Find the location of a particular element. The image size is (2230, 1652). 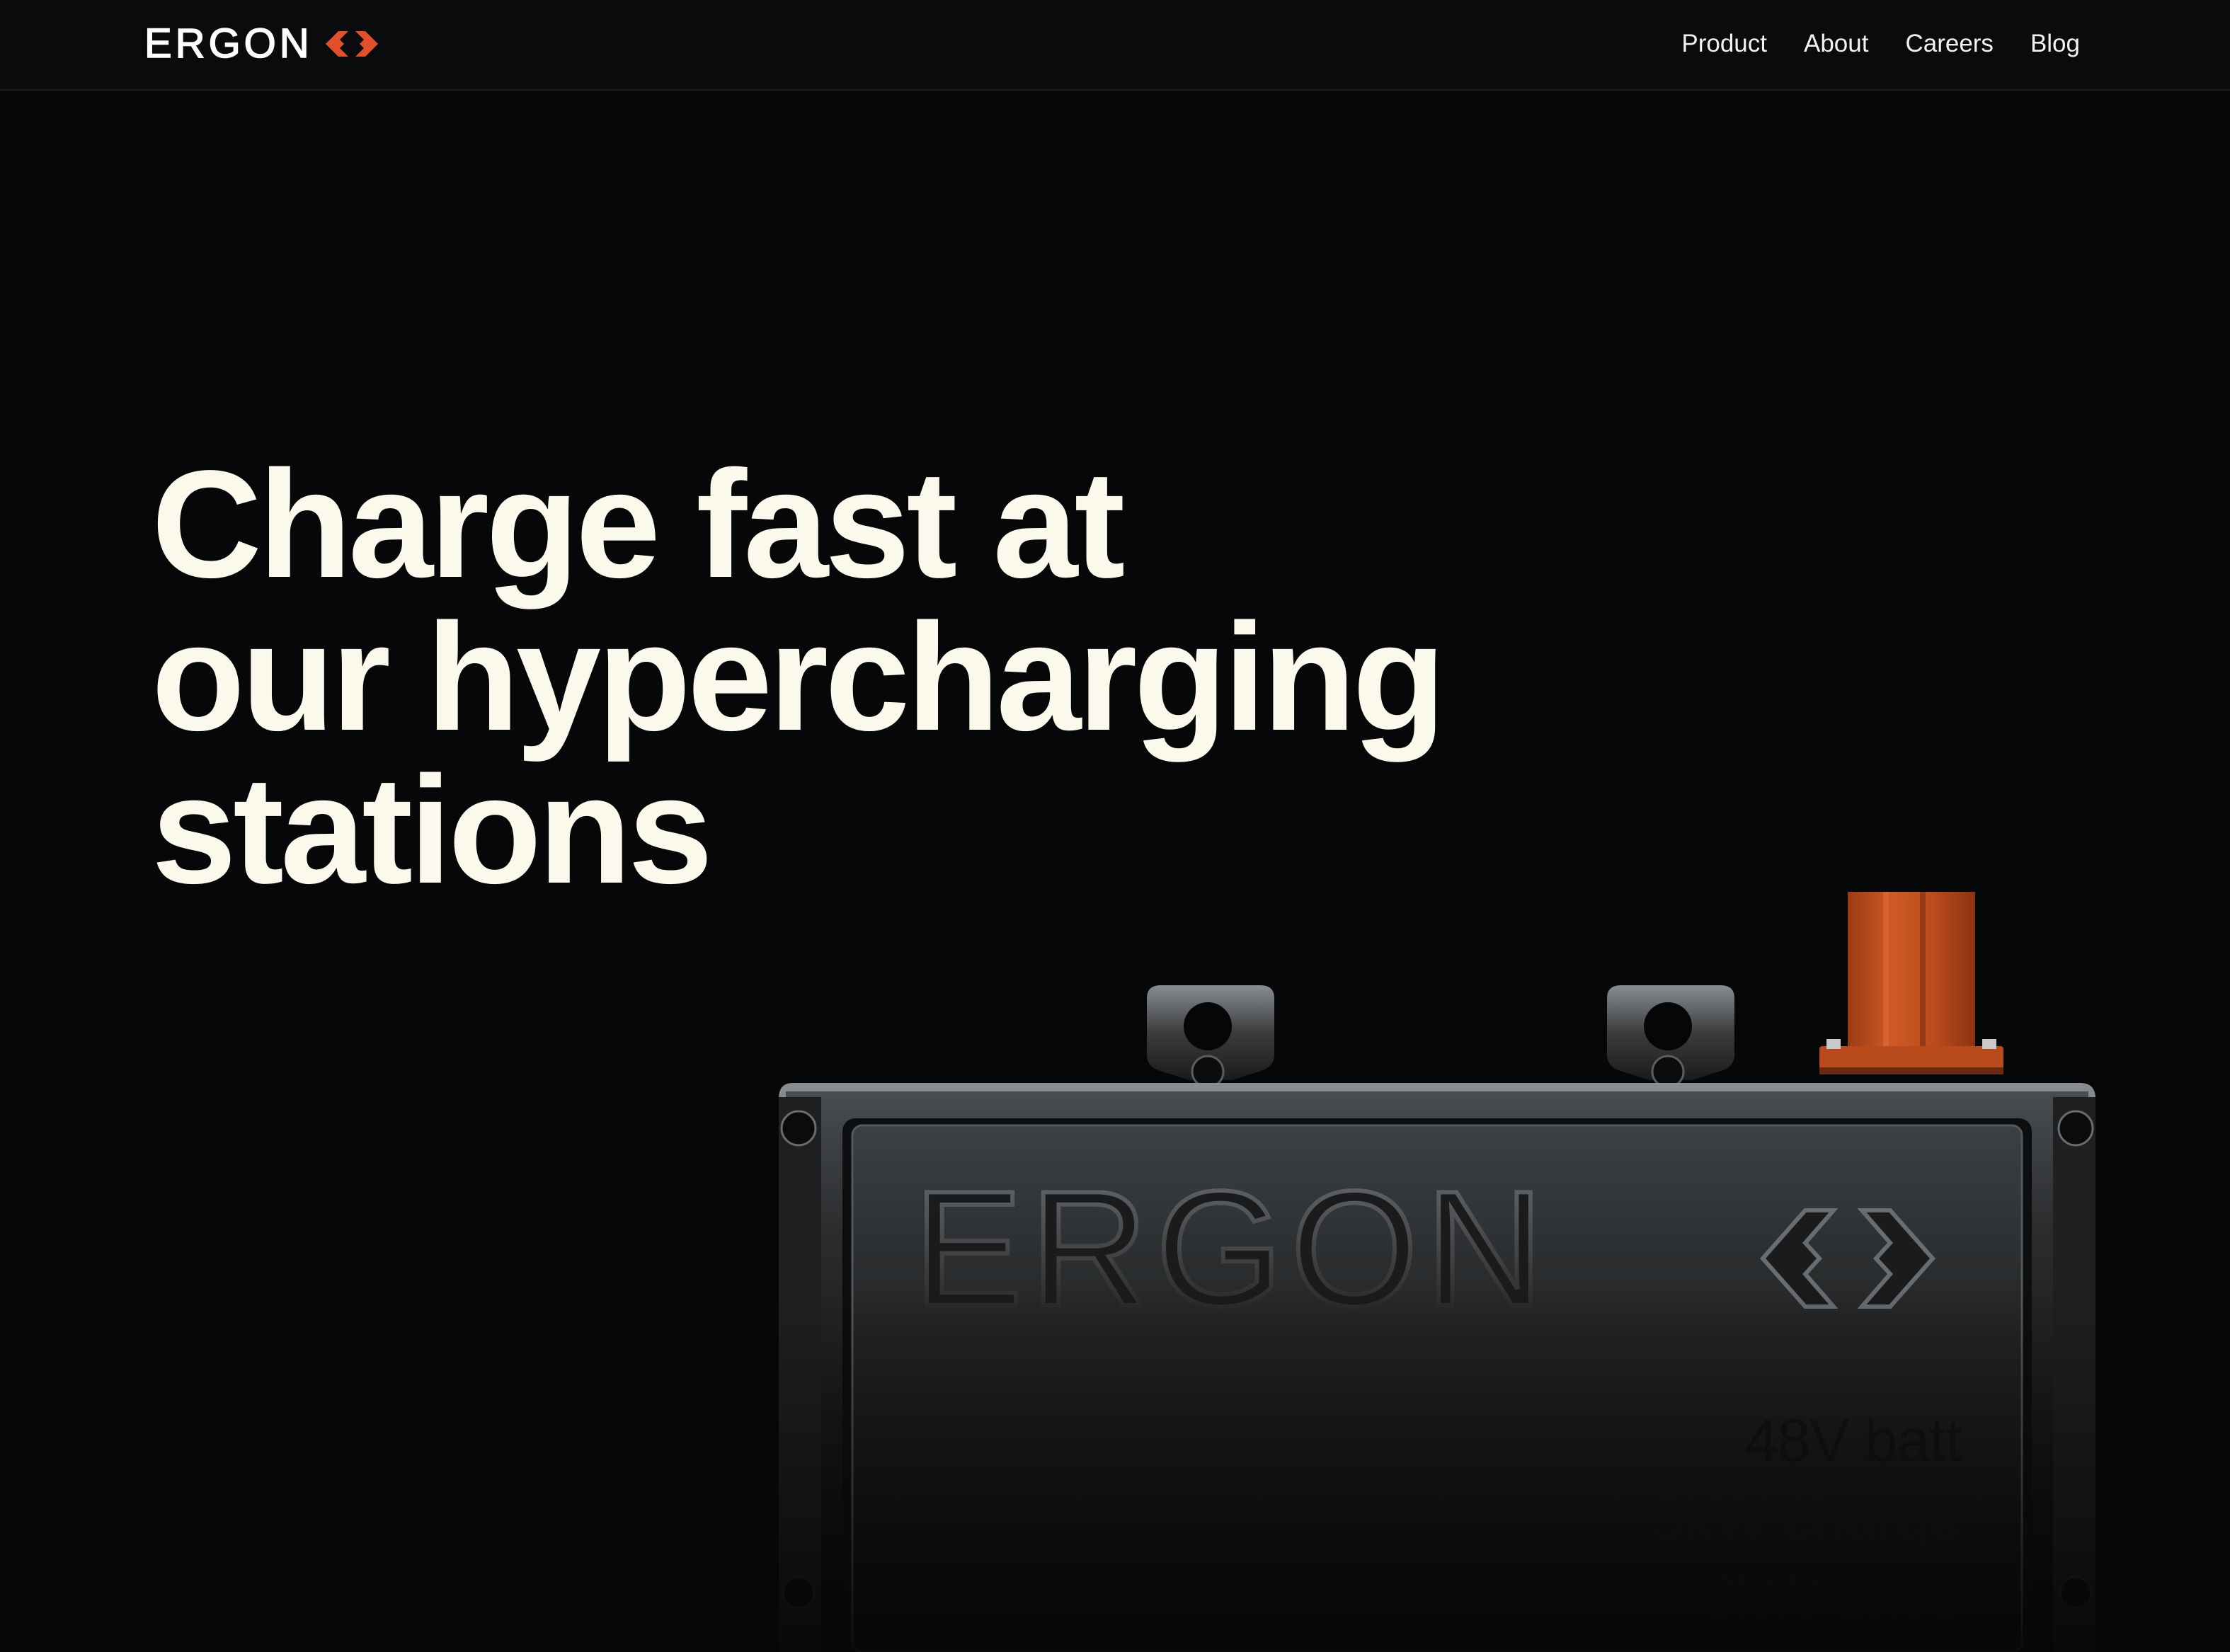

mount-tab-right is located at coordinates (1671, 1037).